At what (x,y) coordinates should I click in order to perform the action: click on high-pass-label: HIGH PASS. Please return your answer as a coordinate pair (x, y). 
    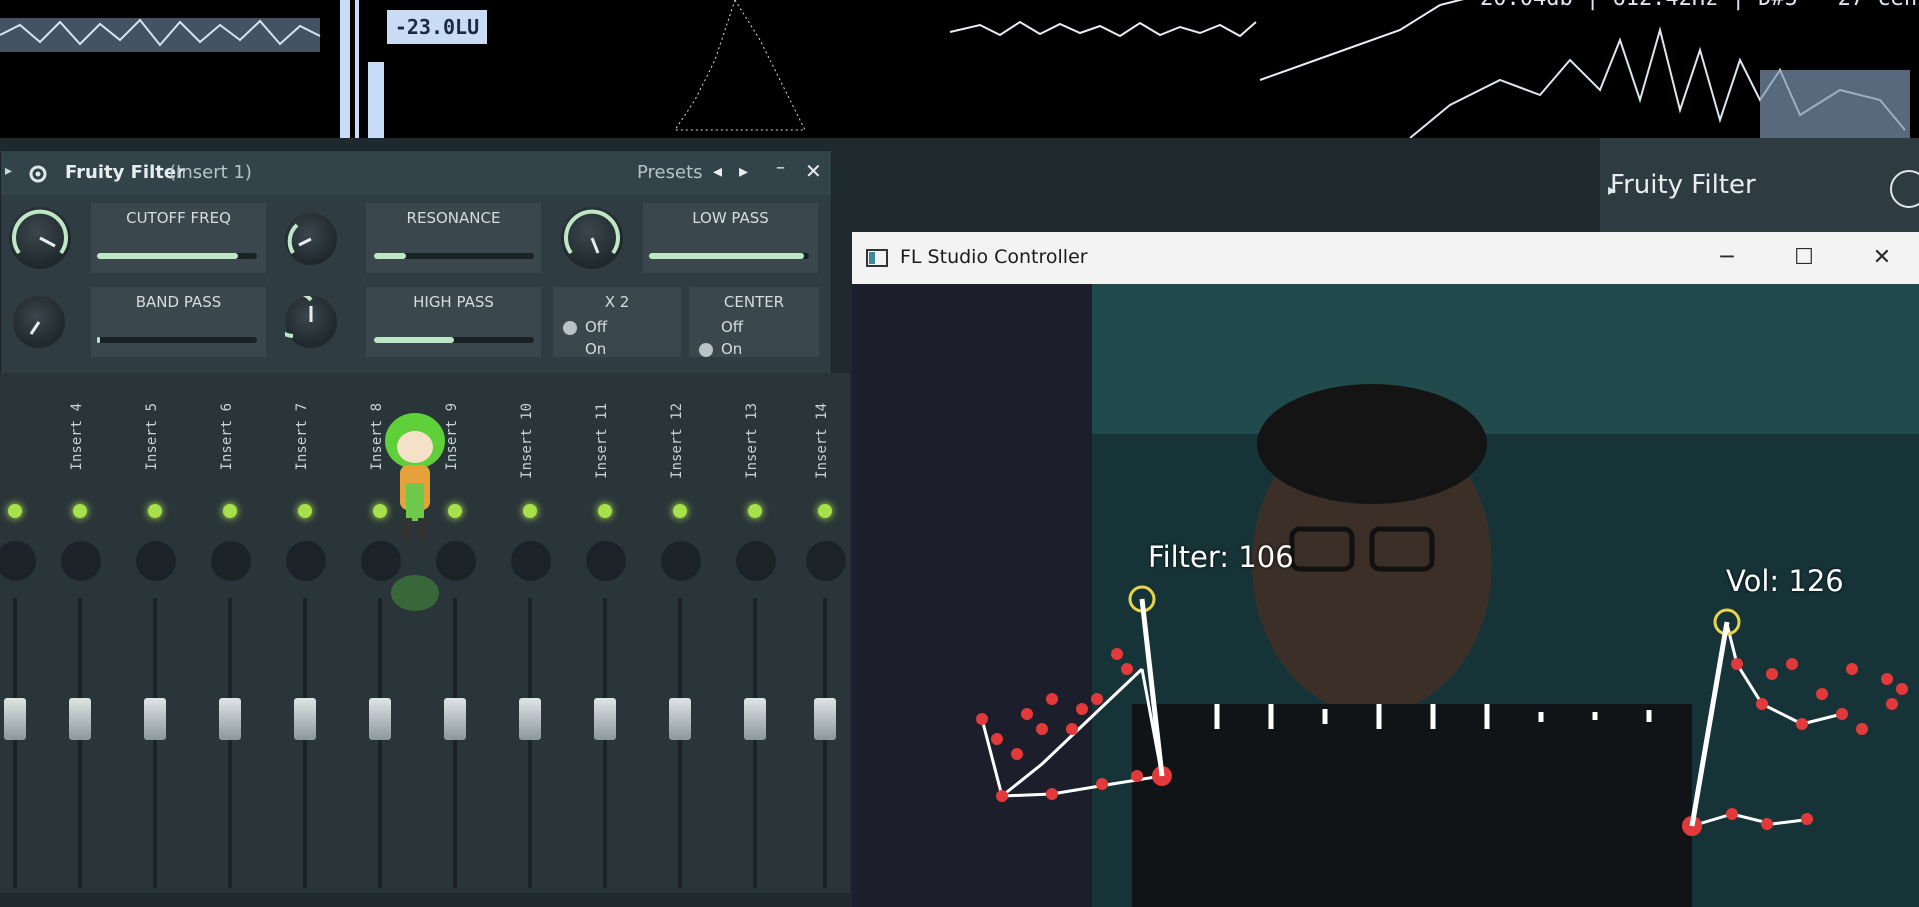
    Looking at the image, I should click on (453, 302).